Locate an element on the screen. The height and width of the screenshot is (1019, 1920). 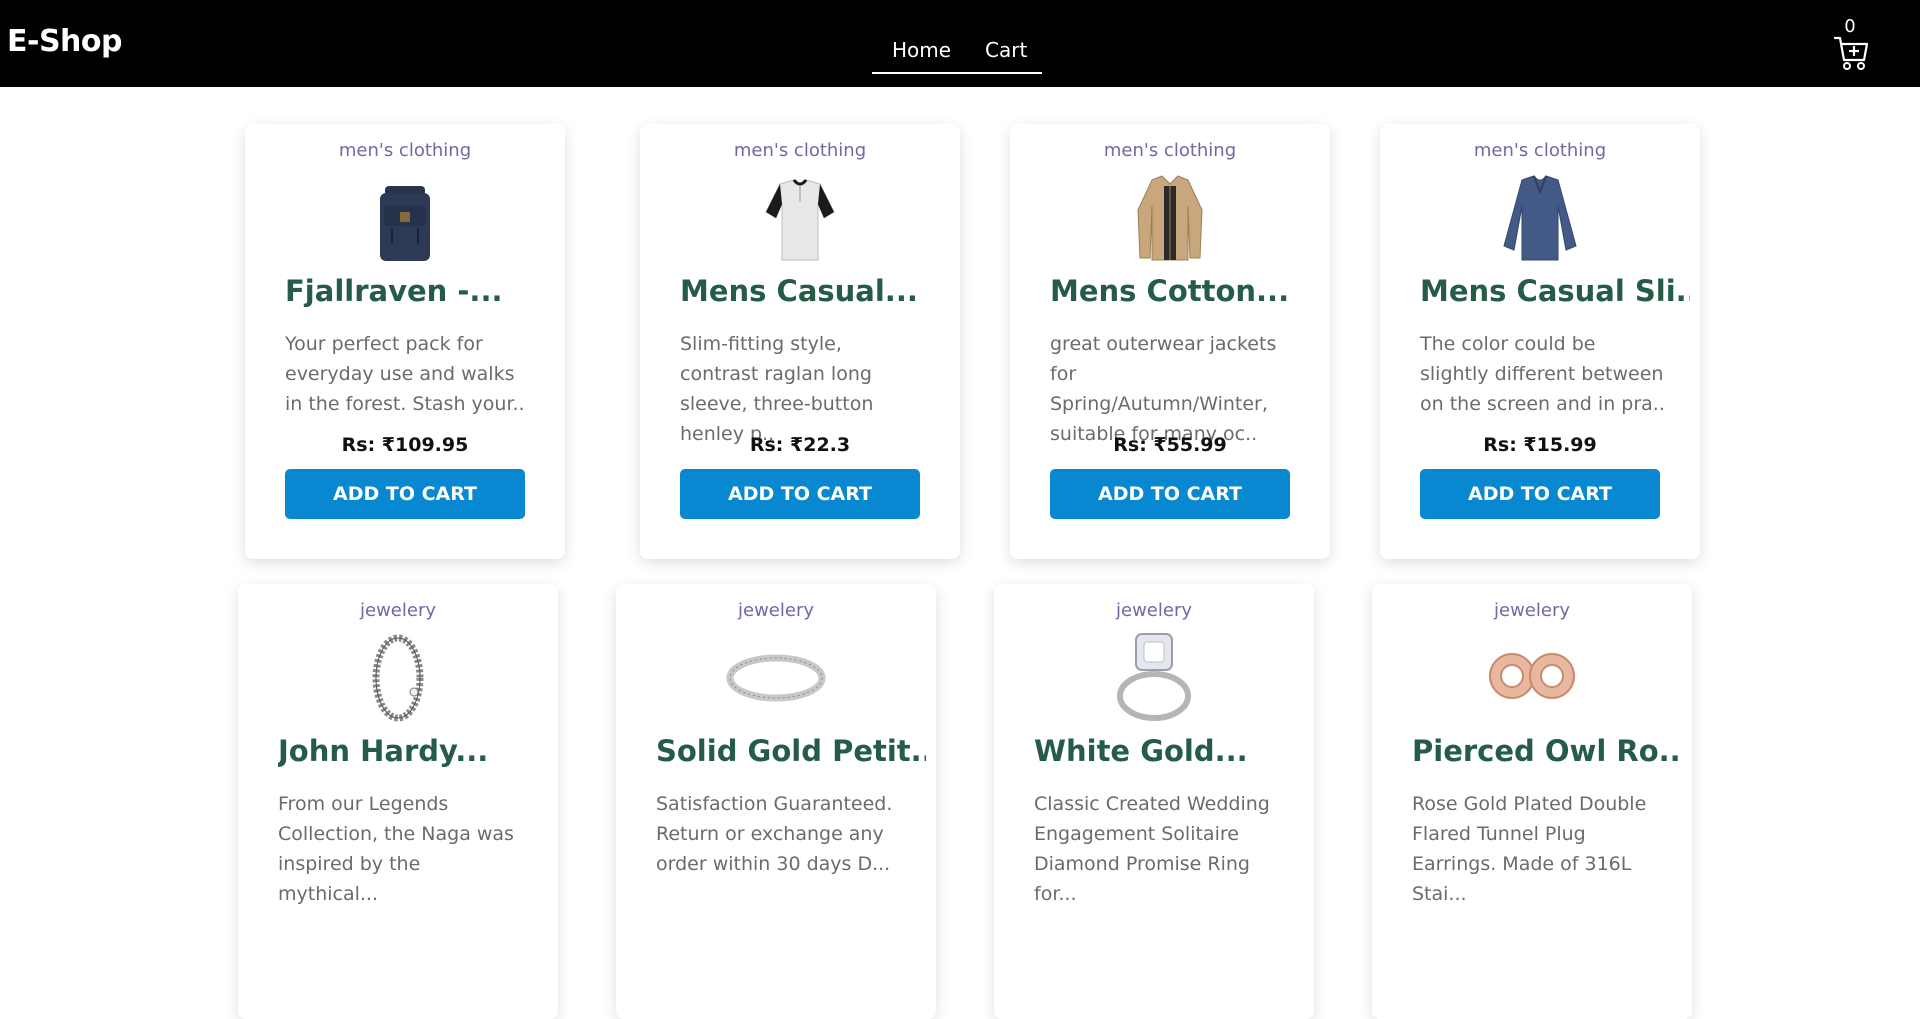
cart-button: 0 is located at coordinates (1850, 46).